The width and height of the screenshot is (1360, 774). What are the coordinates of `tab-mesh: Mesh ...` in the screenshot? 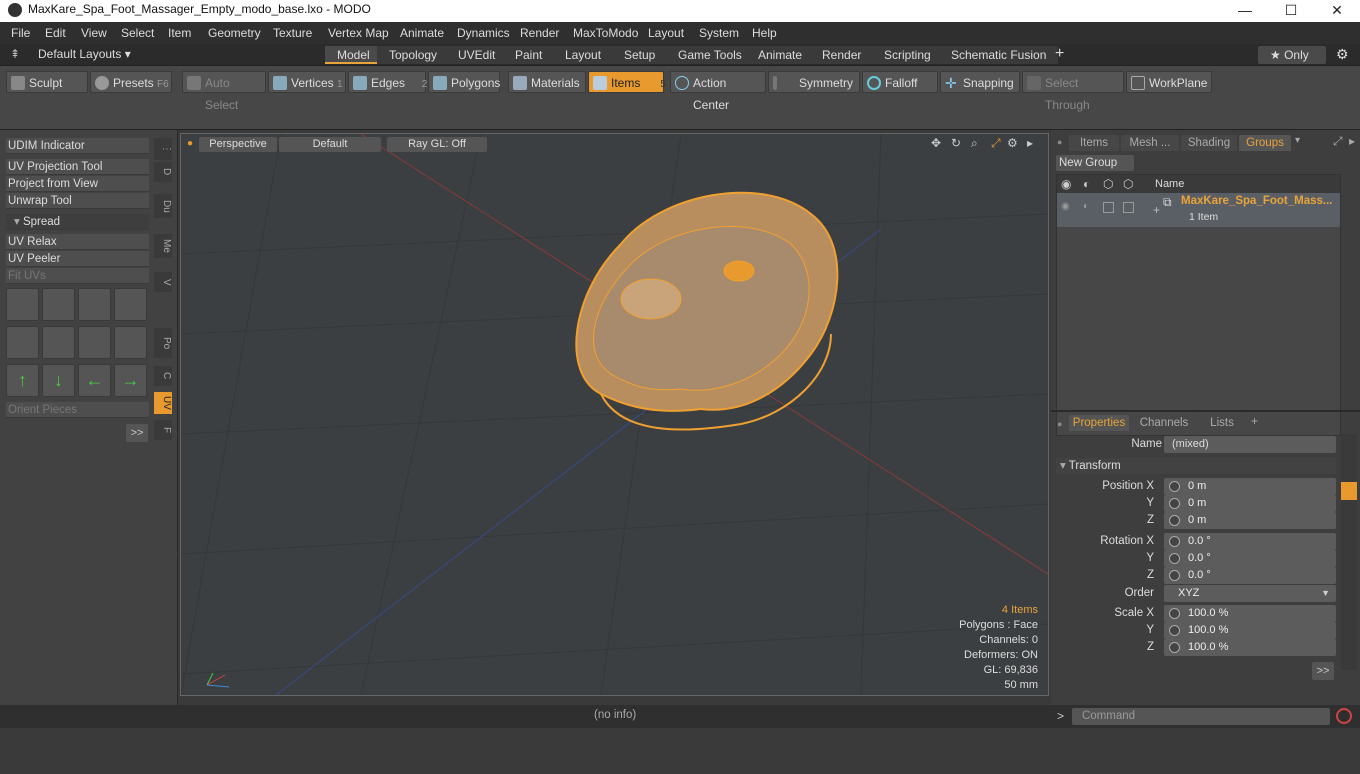 It's located at (1150, 143).